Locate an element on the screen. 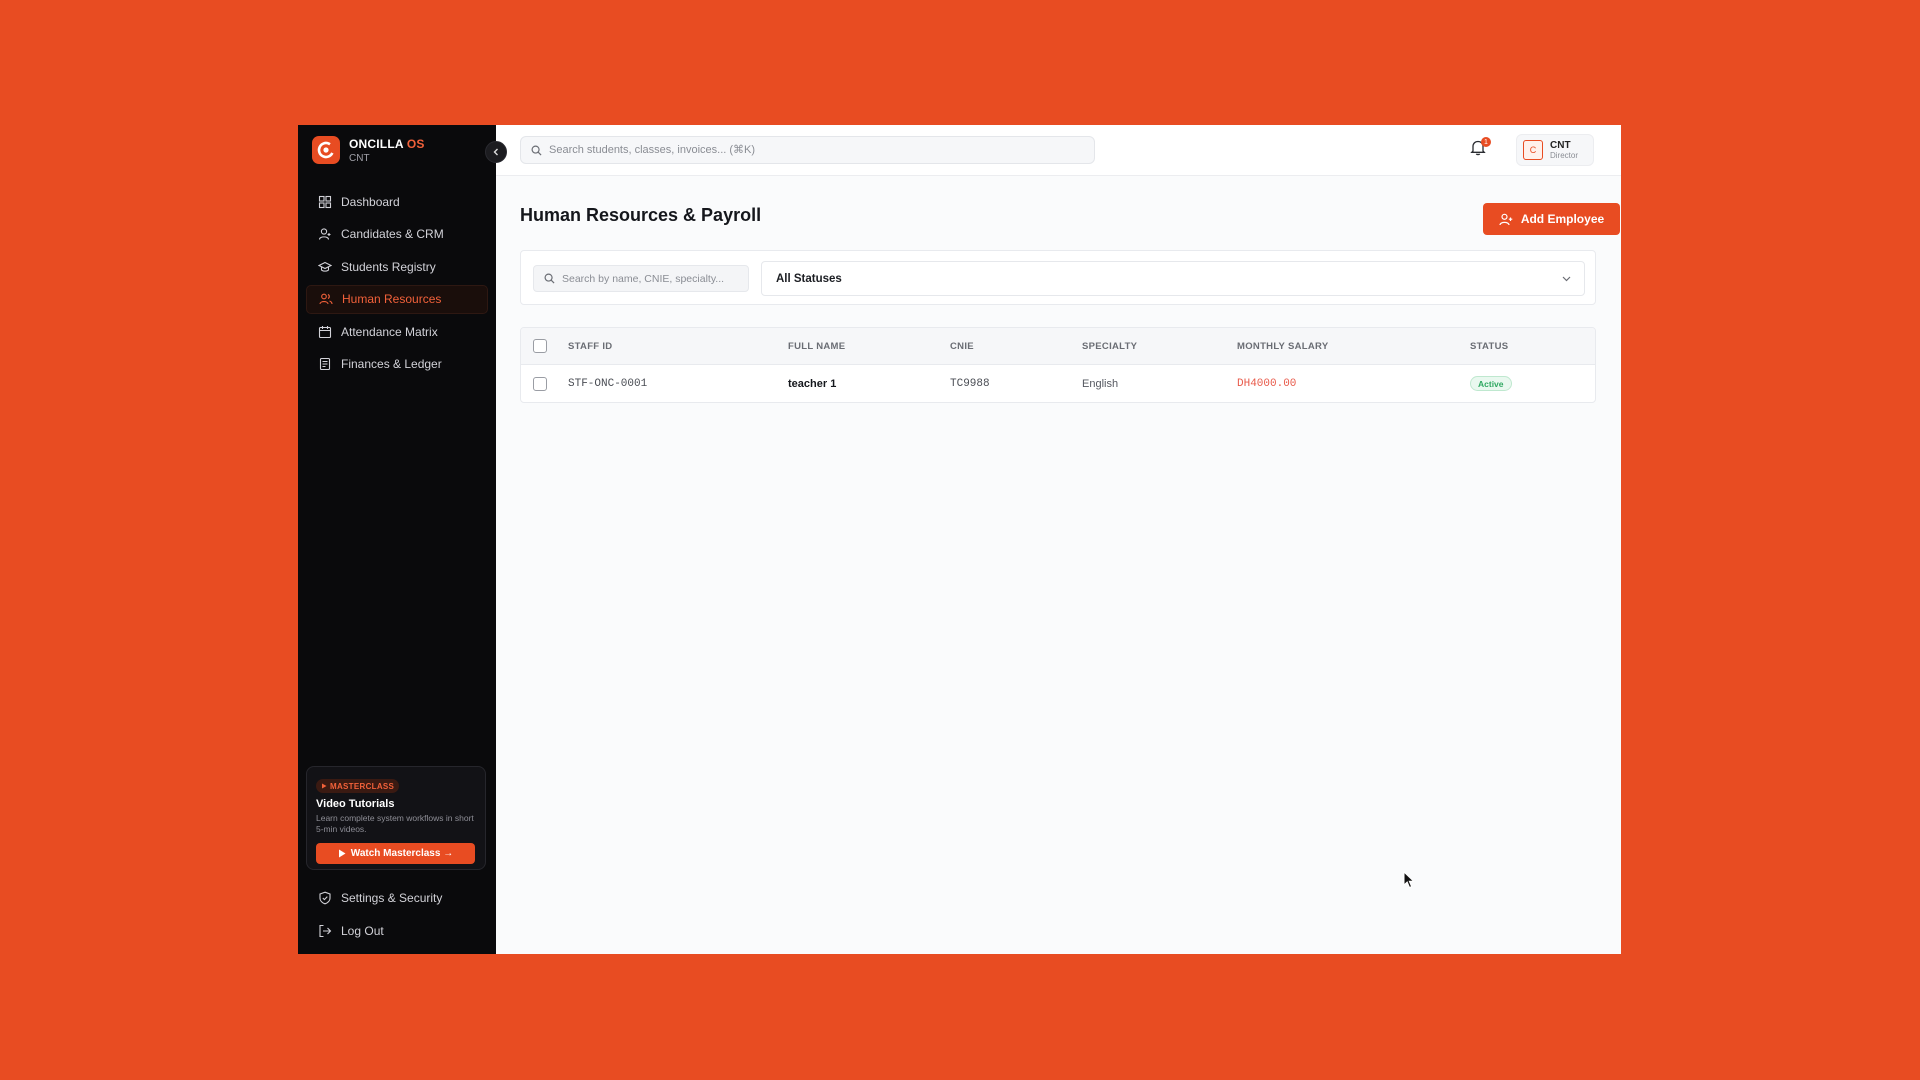 The image size is (1920, 1080). oncilla-logo-icon is located at coordinates (326, 150).